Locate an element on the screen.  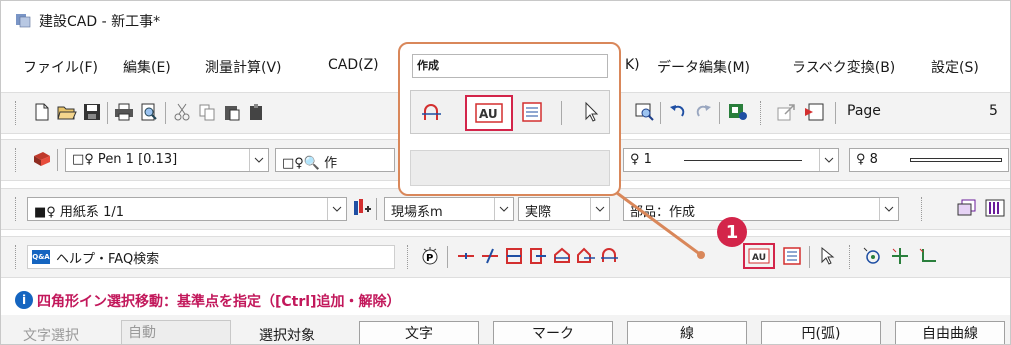
zoom-strip is located at coordinates (510, 168).